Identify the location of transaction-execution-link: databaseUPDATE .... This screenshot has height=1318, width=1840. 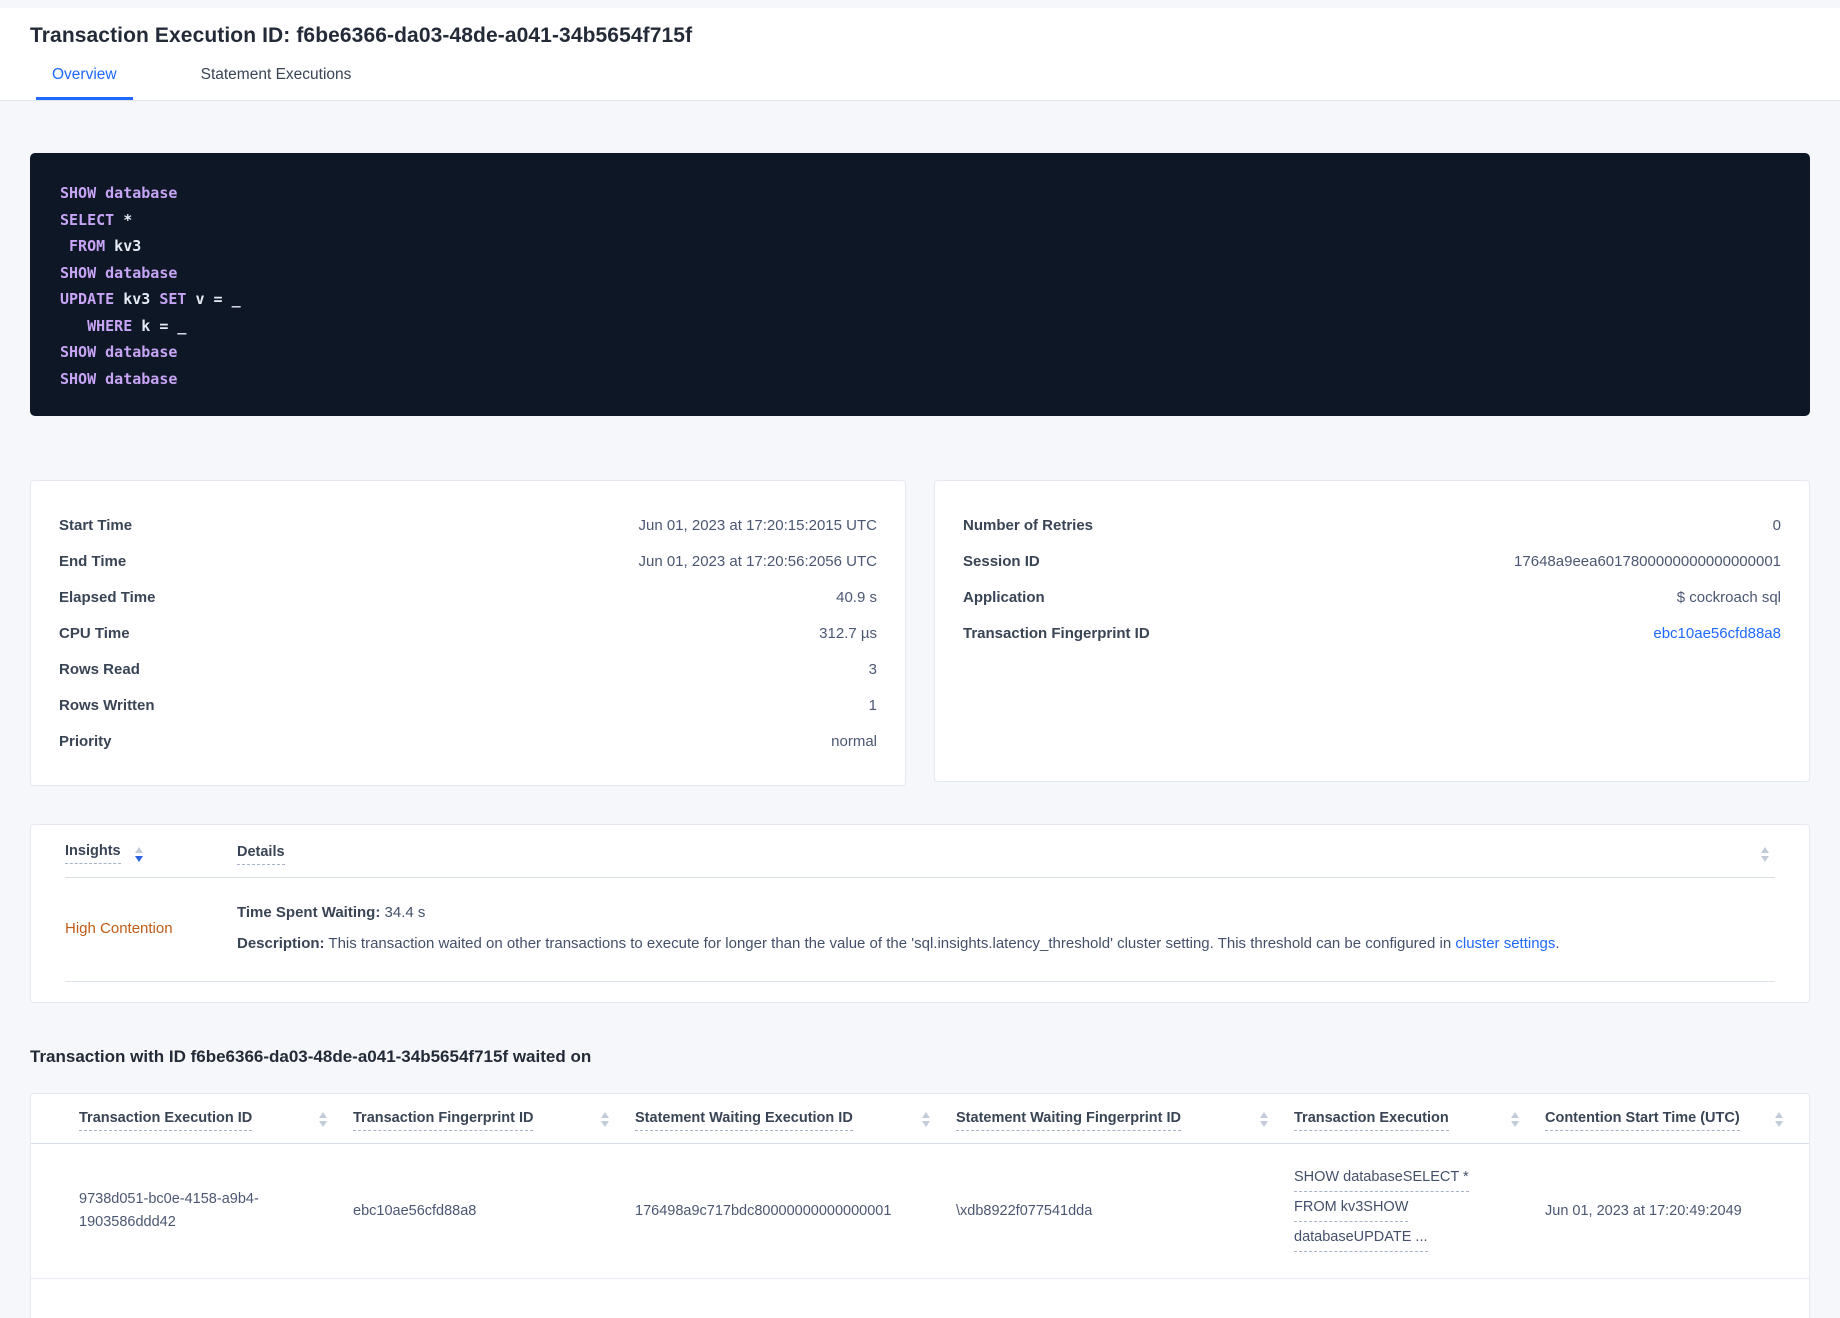
(1361, 1239).